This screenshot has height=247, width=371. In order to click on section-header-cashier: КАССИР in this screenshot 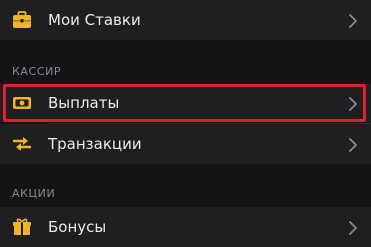, I will do `click(37, 71)`.